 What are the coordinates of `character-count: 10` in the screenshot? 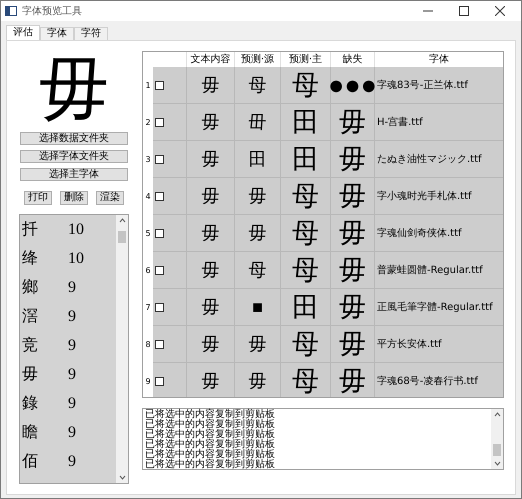 It's located at (76, 258).